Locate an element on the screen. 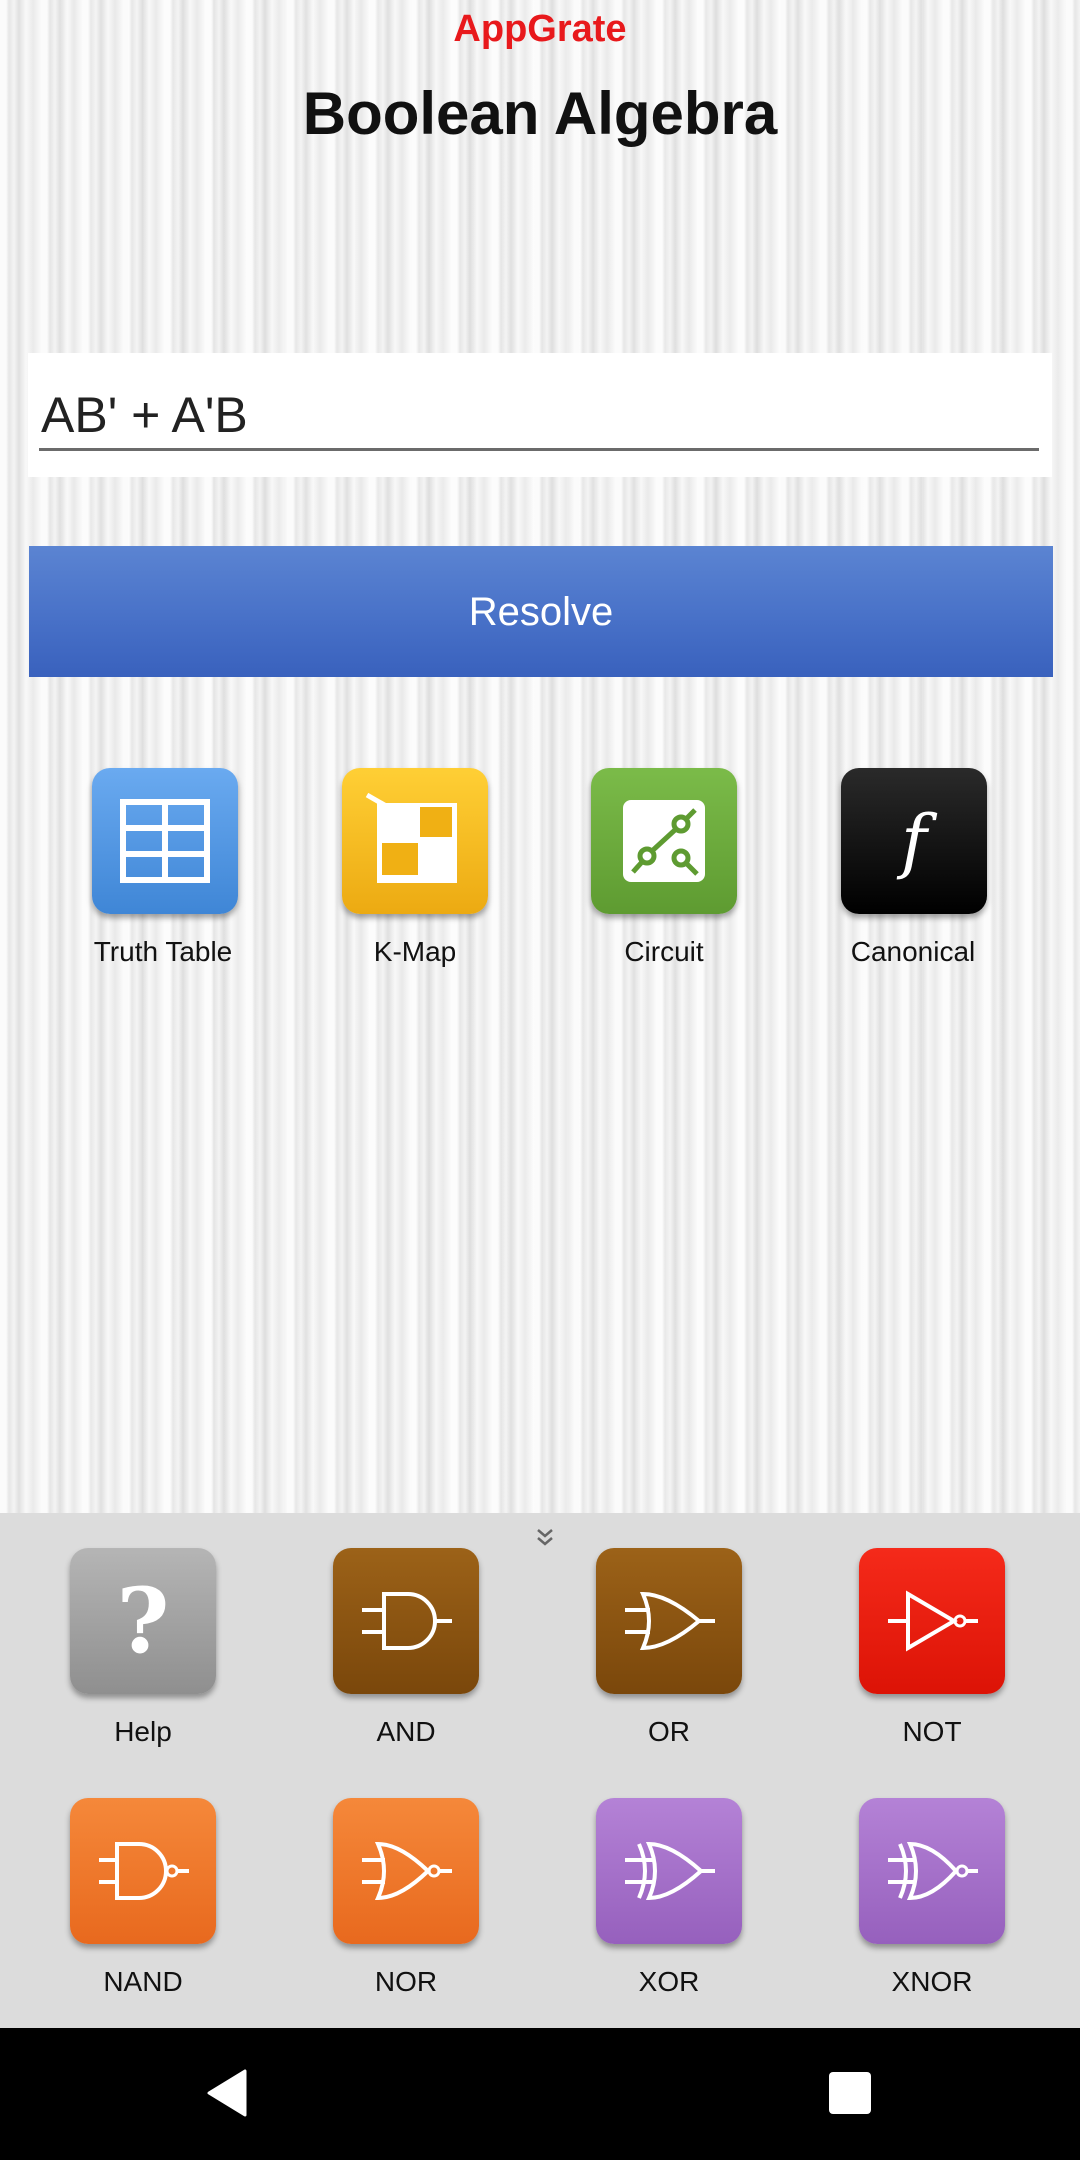 This screenshot has height=2160, width=1080. system-nav-bar is located at coordinates (540, 2094).